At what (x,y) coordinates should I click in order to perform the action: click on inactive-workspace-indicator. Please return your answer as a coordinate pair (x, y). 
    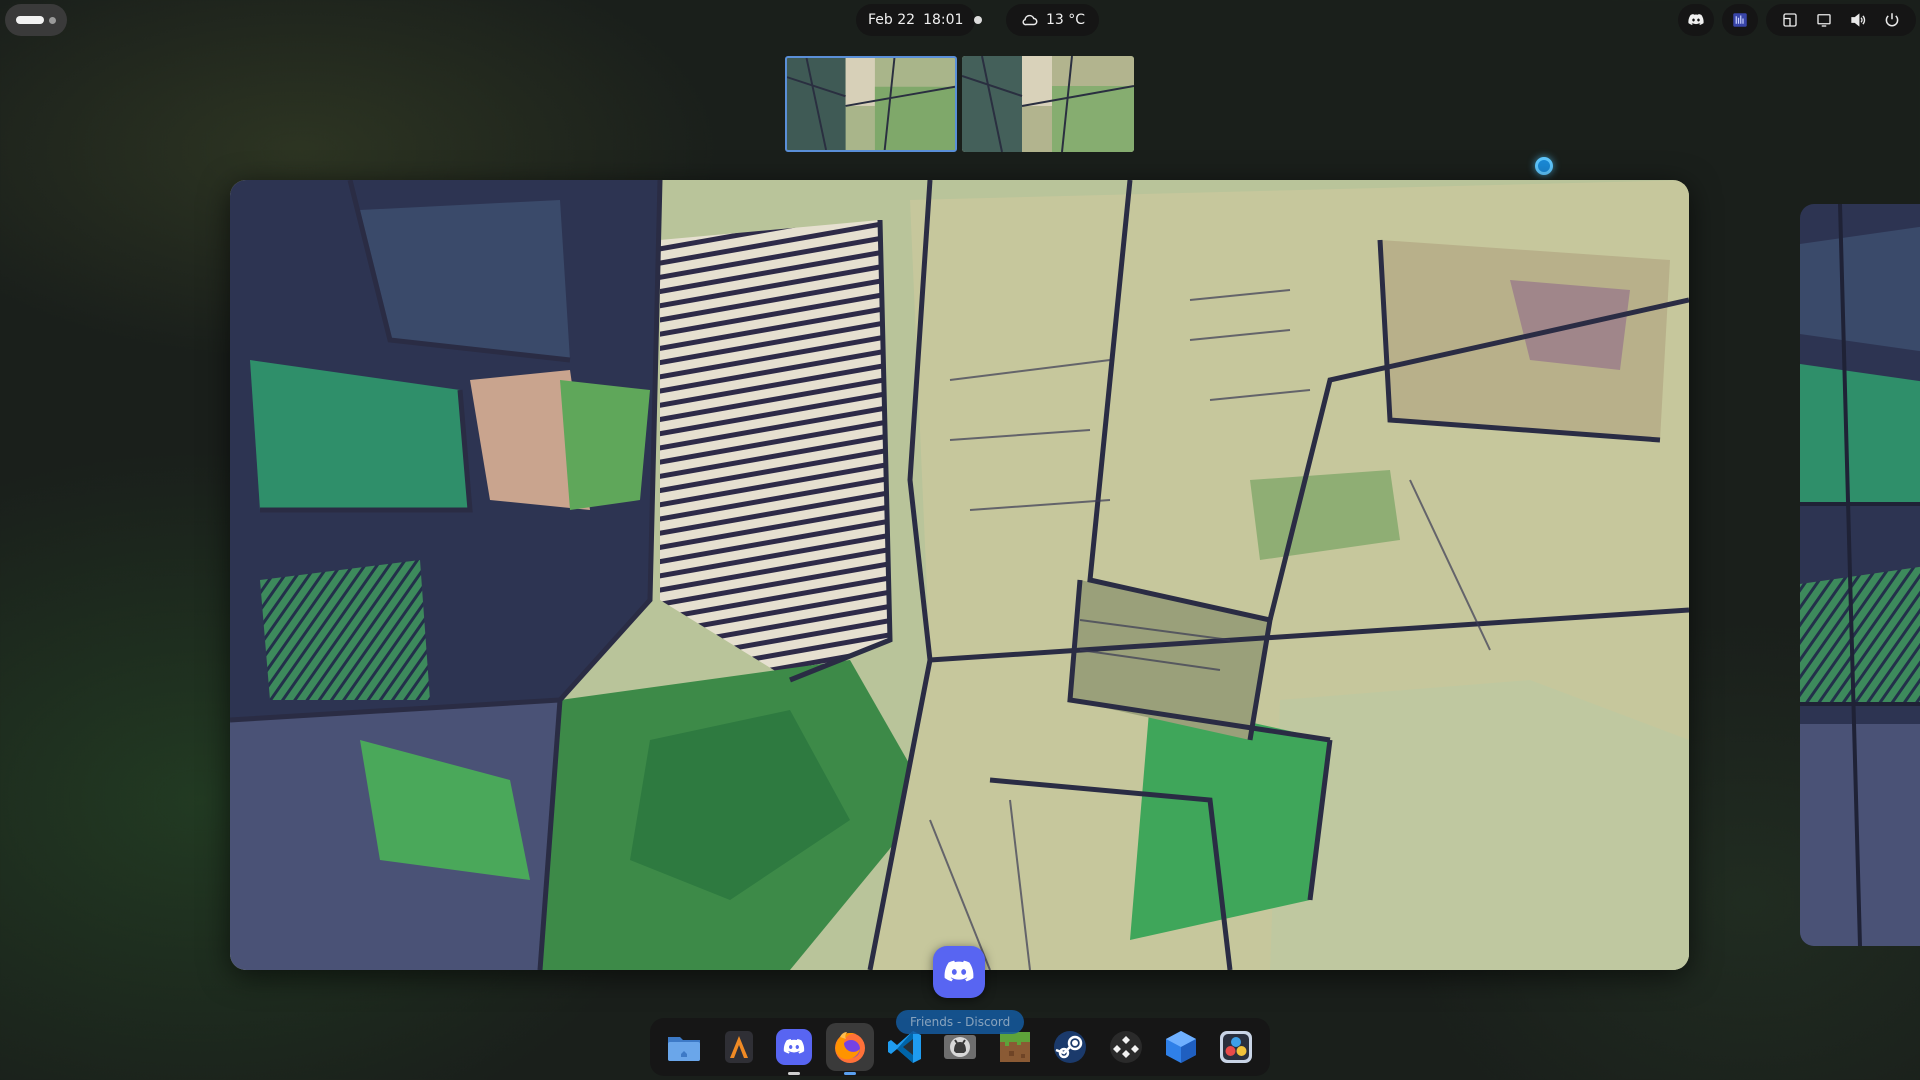
    Looking at the image, I should click on (52, 20).